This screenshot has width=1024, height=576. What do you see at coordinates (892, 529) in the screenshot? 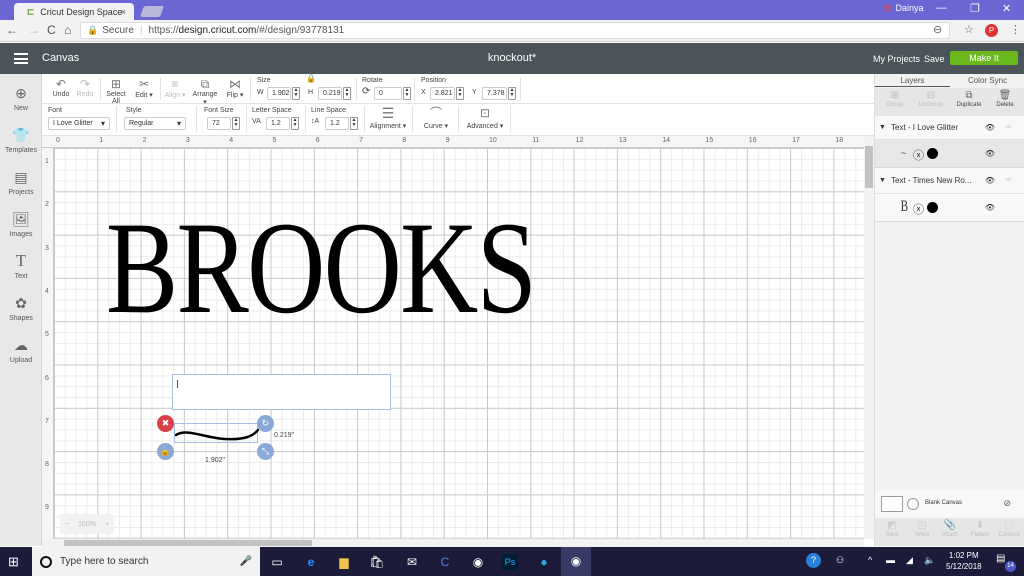
I see `slice-button: ◩ Slice` at bounding box center [892, 529].